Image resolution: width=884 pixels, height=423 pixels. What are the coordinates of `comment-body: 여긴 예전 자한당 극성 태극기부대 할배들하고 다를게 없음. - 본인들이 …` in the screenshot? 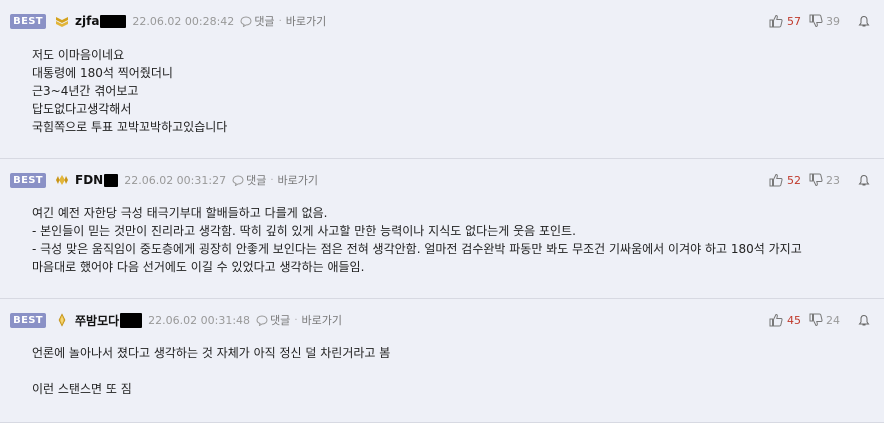 It's located at (417, 240).